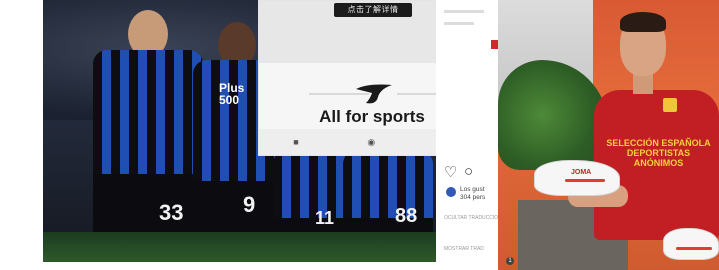  Describe the element at coordinates (670, 105) in the screenshot. I see `shirt-badge` at that location.